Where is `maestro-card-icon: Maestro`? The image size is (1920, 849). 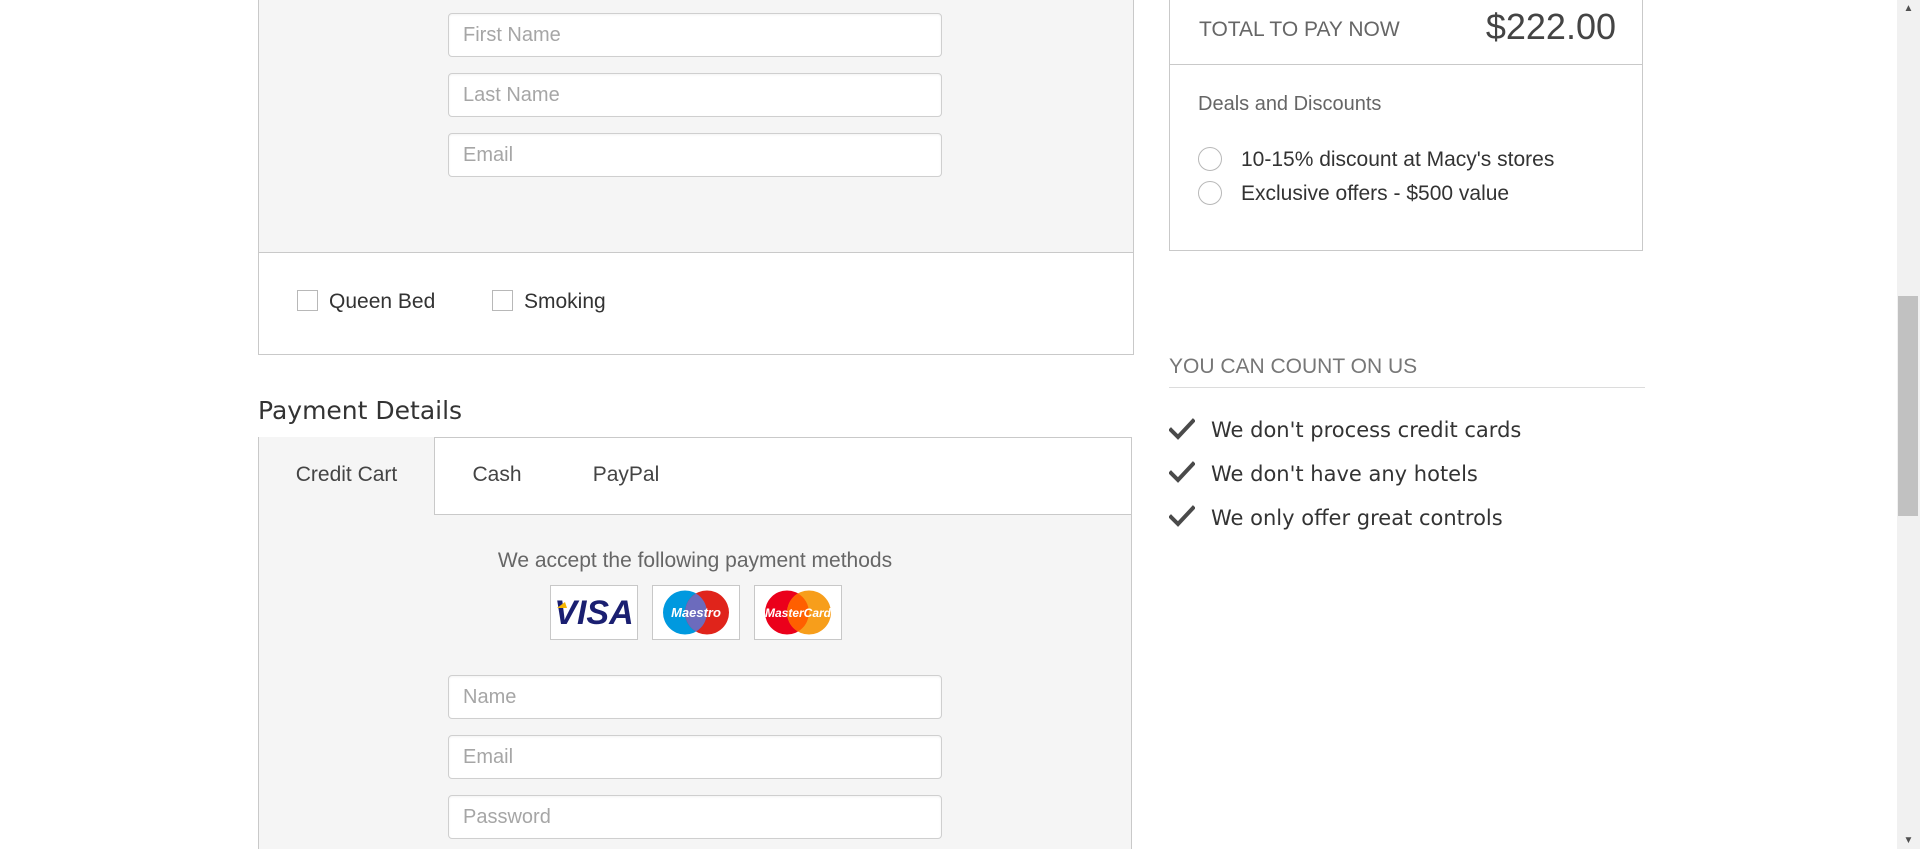 maestro-card-icon: Maestro is located at coordinates (696, 612).